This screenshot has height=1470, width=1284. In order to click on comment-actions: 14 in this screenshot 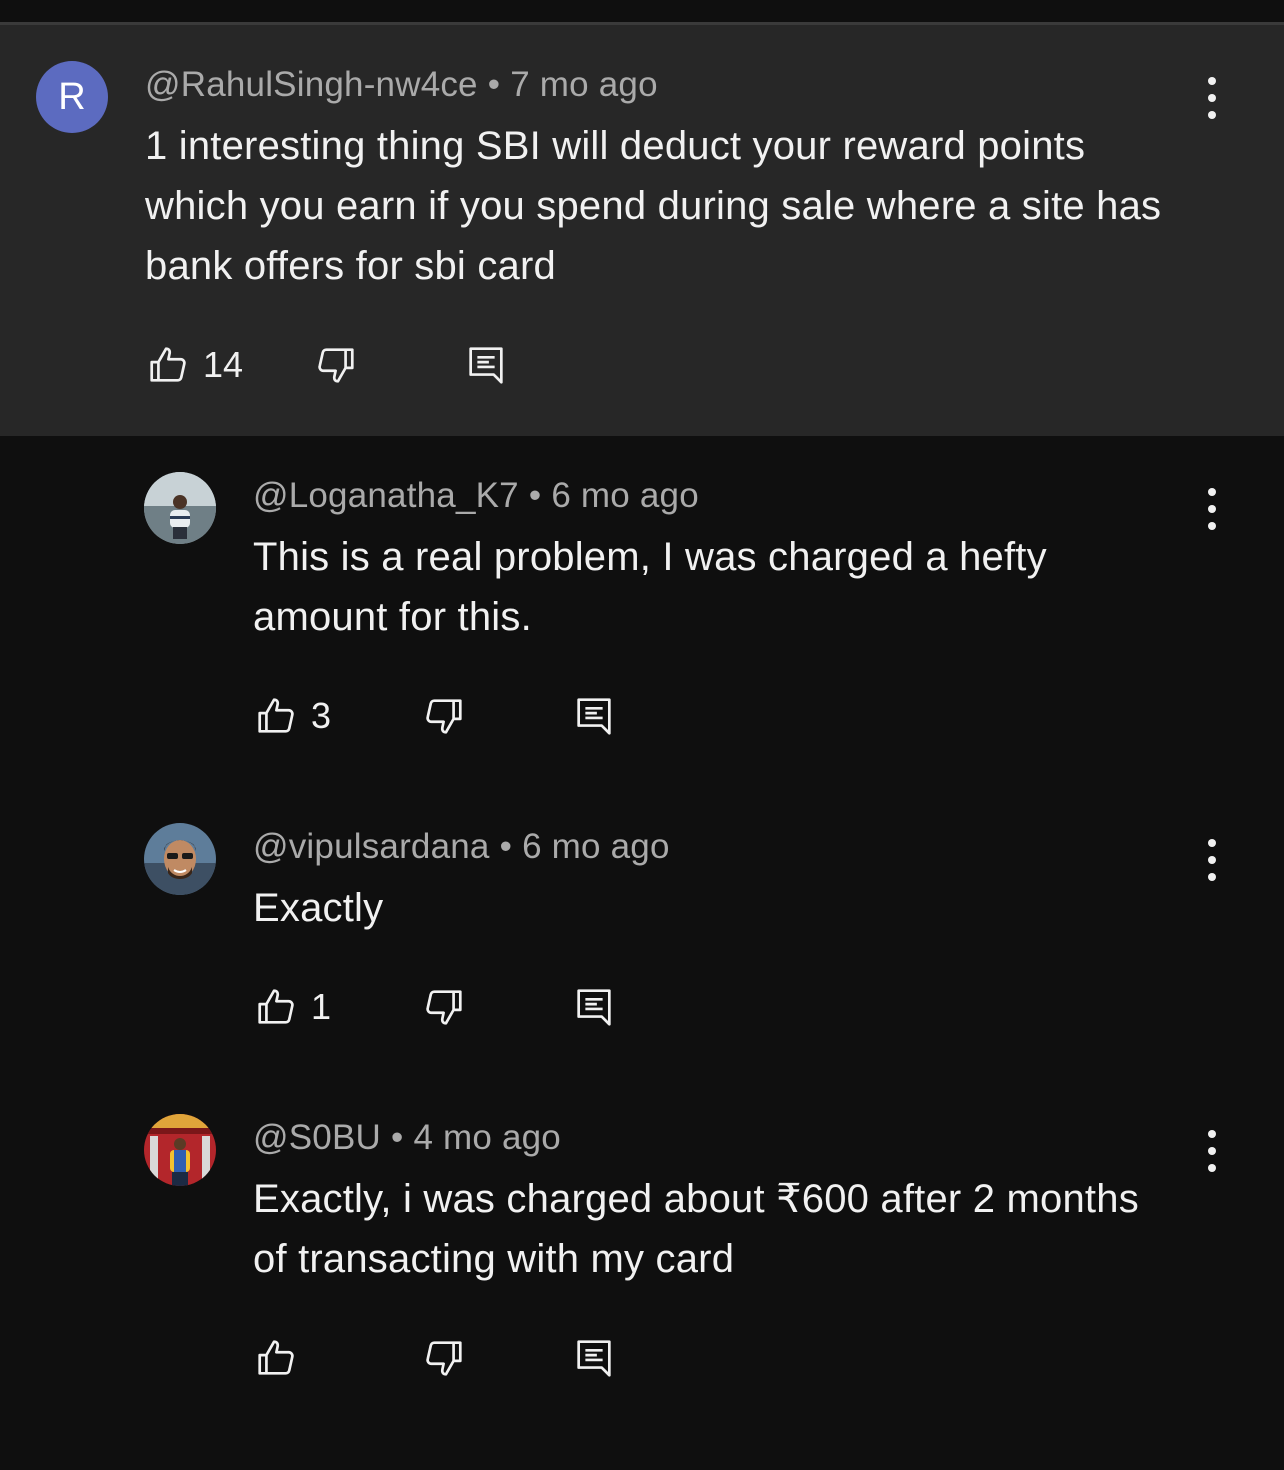, I will do `click(345, 365)`.